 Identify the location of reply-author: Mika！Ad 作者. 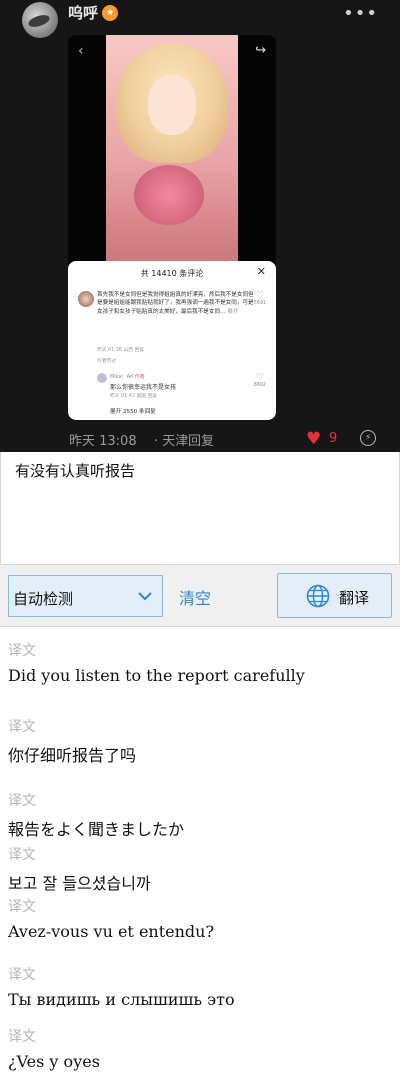
(127, 377).